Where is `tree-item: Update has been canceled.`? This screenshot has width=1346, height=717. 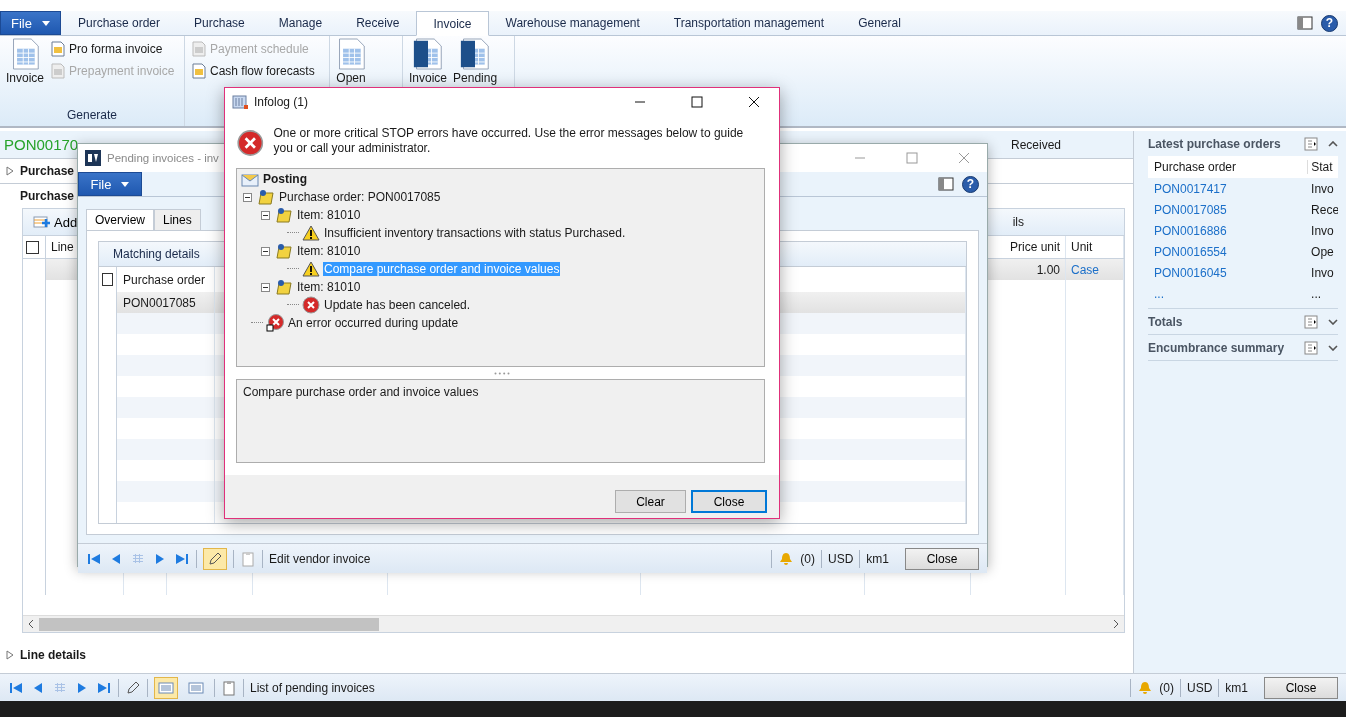 tree-item: Update has been canceled. is located at coordinates (397, 305).